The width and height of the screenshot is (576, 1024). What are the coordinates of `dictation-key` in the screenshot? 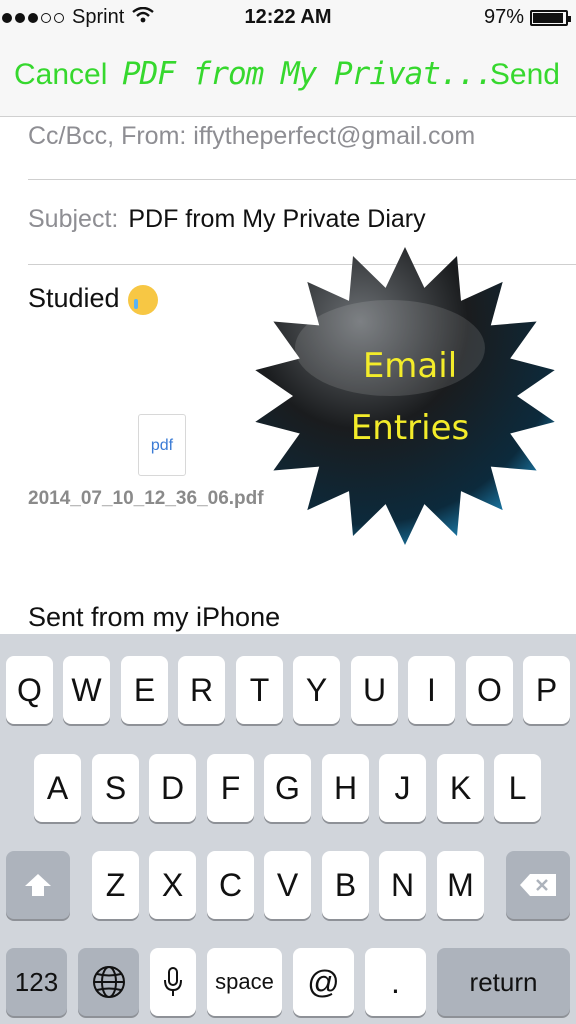 It's located at (173, 982).